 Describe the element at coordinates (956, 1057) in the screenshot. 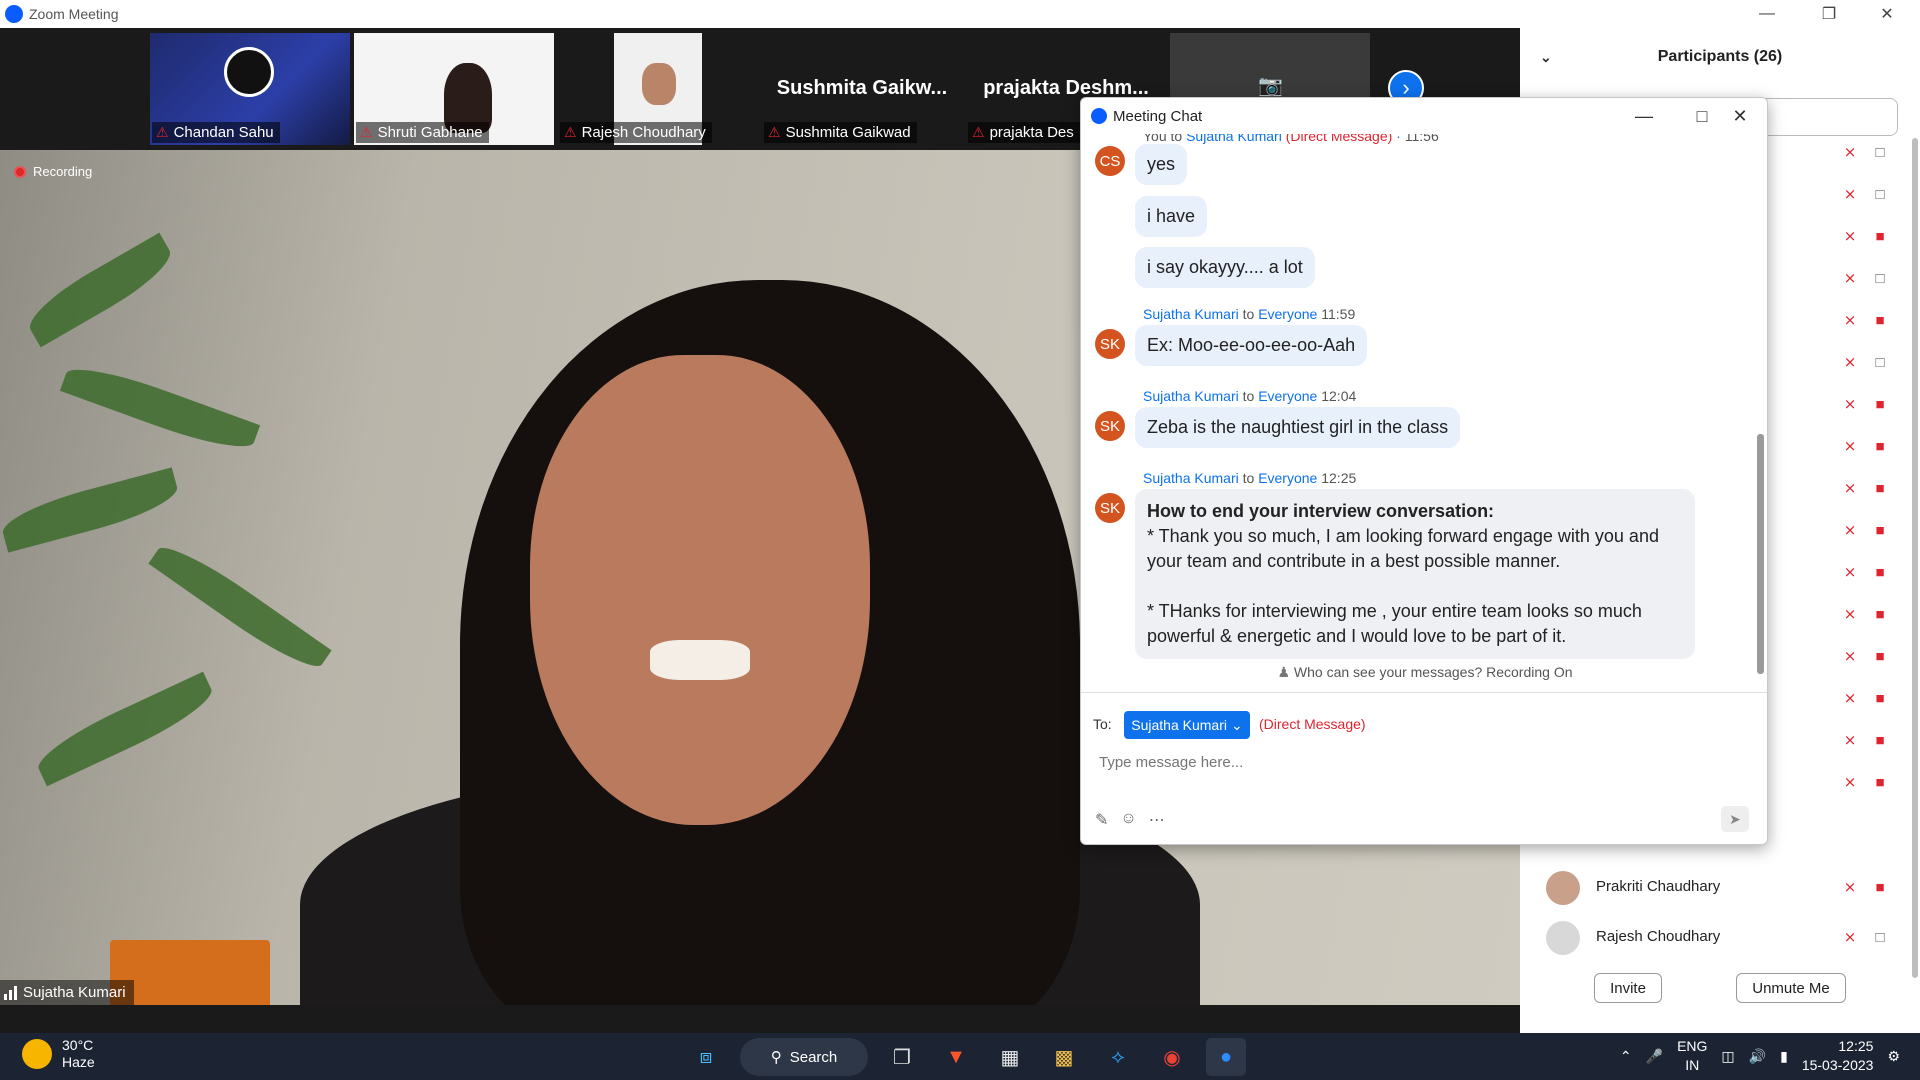

I see `brave-browser-icon: ▼` at that location.